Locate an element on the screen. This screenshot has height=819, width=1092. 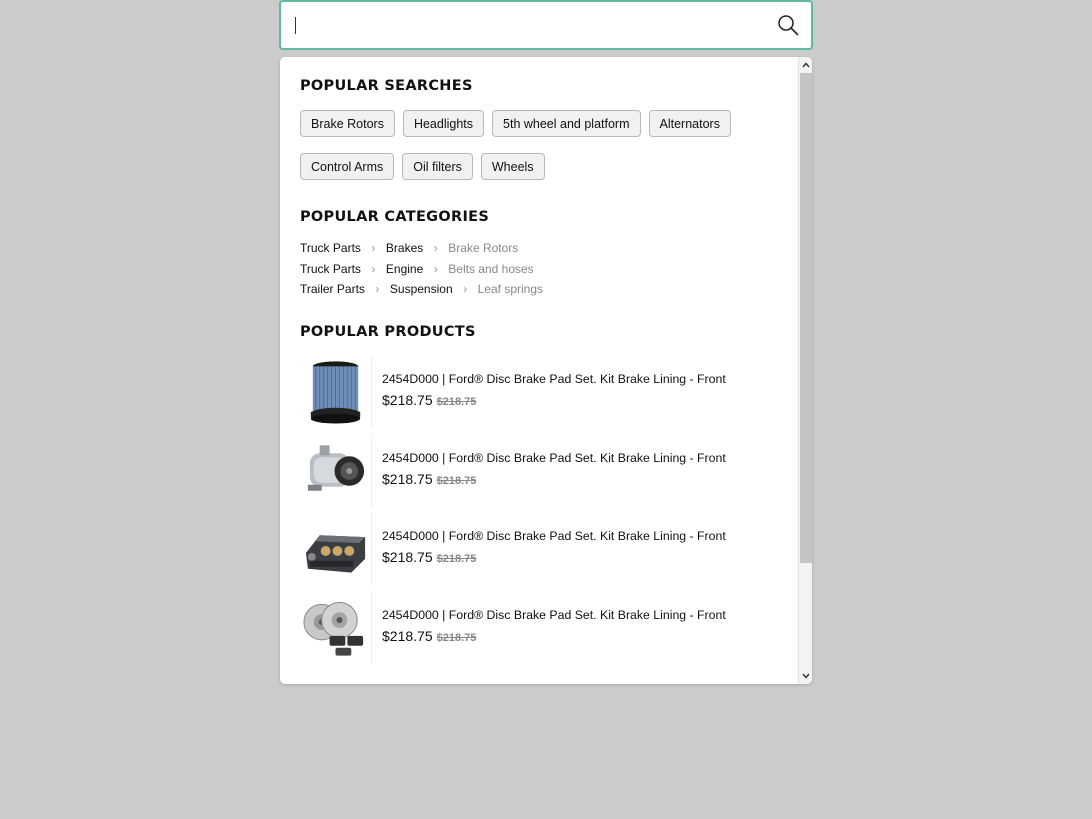
search-chip: Alternators is located at coordinates (689, 123).